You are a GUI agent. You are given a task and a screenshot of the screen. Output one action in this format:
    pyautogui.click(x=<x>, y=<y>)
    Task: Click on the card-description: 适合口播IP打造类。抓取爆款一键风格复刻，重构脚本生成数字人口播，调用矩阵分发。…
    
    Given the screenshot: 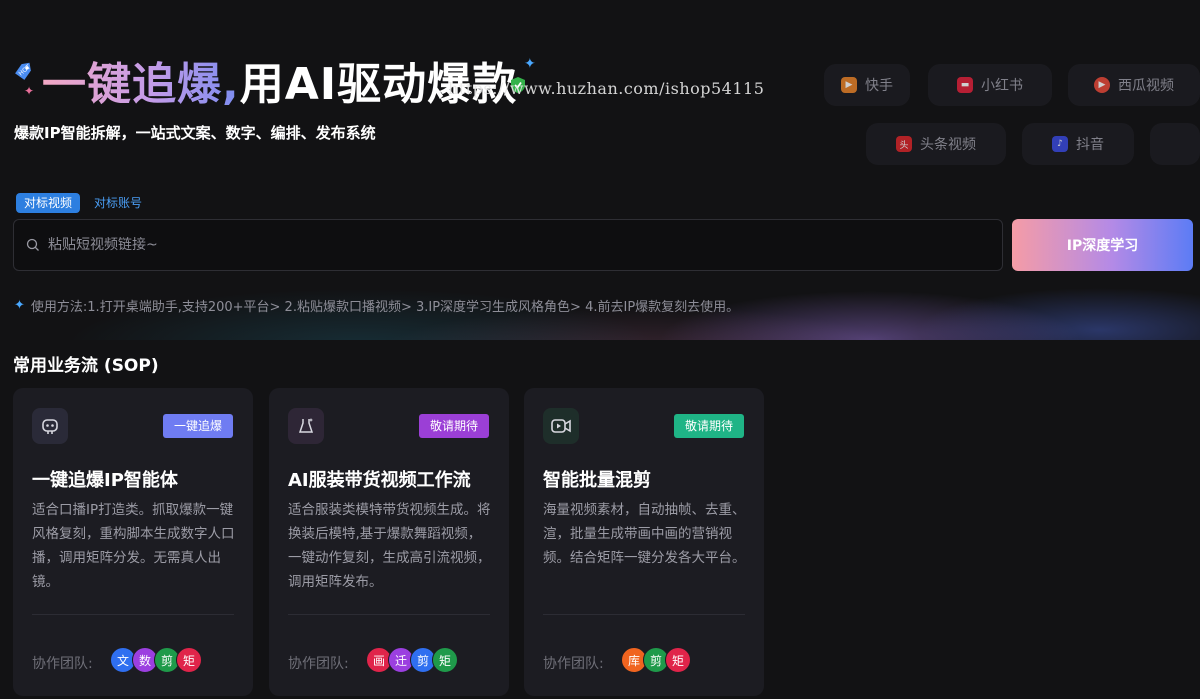 What is the action you would take?
    pyautogui.click(x=133, y=546)
    